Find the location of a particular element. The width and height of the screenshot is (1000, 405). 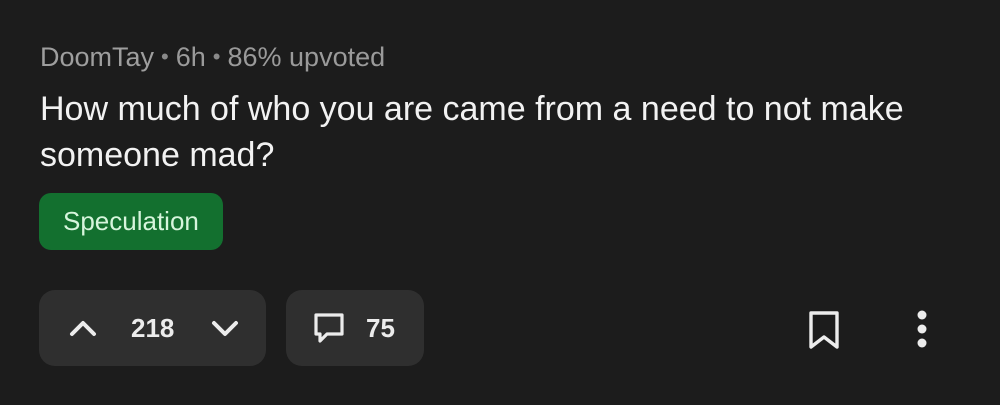

save-button is located at coordinates (824, 330).